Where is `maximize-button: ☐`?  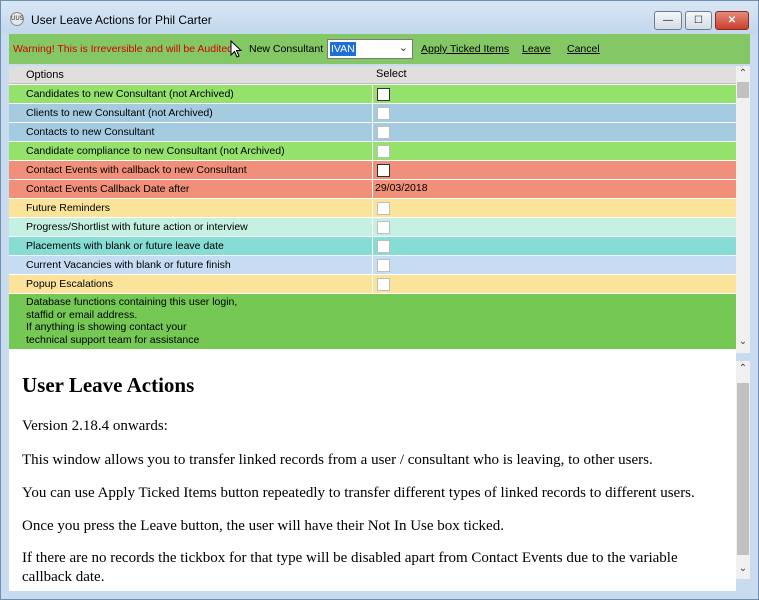
maximize-button: ☐ is located at coordinates (698, 20).